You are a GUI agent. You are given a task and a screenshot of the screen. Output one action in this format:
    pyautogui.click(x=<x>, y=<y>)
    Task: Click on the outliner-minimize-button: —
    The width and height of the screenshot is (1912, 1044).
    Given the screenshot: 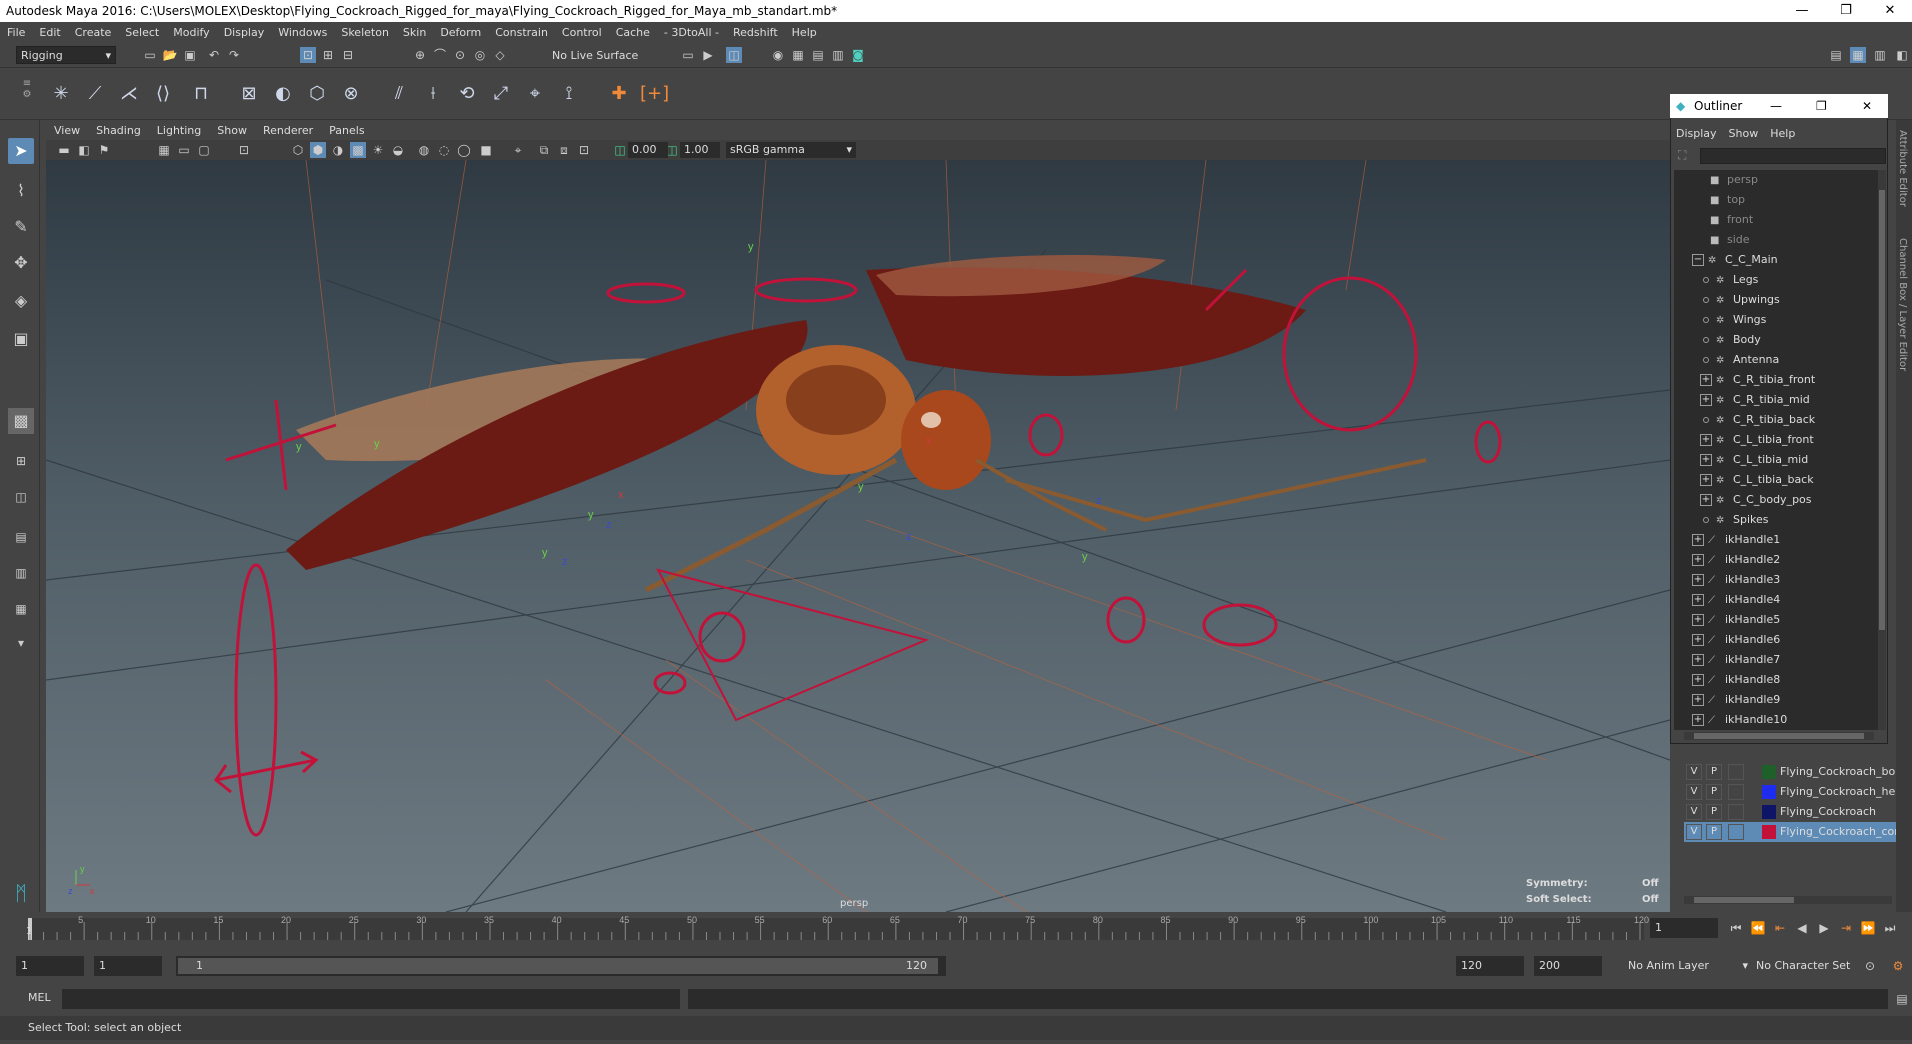 What is the action you would take?
    pyautogui.click(x=1776, y=106)
    